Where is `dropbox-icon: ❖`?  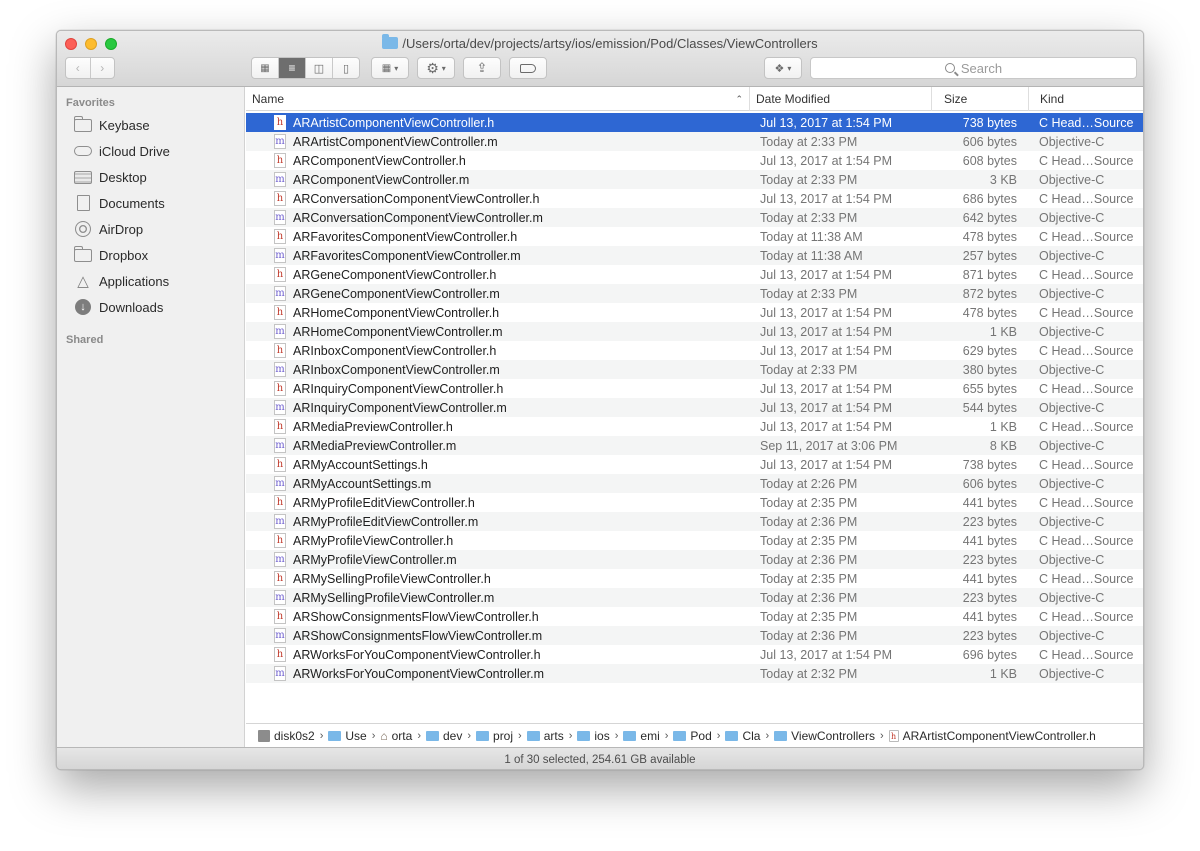
dropbox-icon: ❖ is located at coordinates (779, 68).